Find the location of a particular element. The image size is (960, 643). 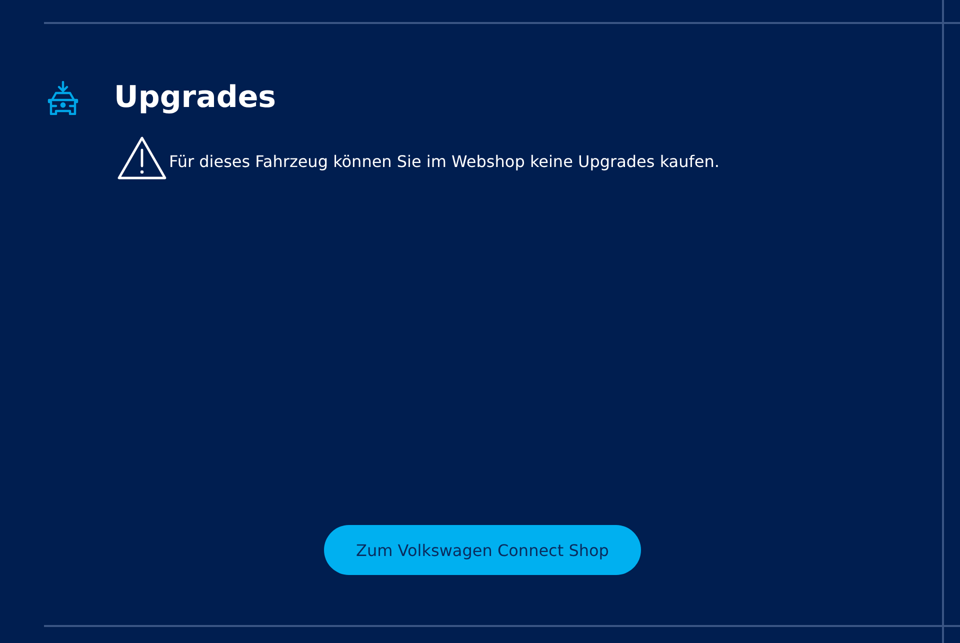

connect-shop-button: Zum Volkswagen Connect Shop is located at coordinates (482, 550).